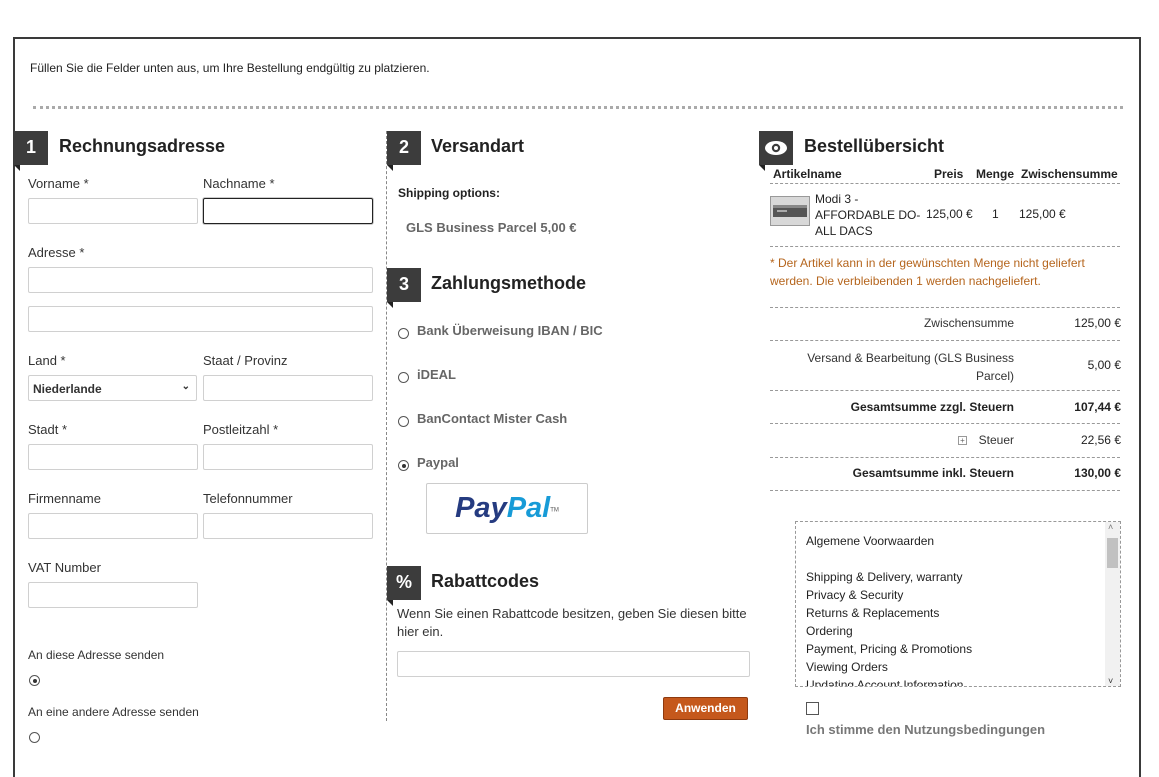  Describe the element at coordinates (288, 457) in the screenshot. I see `zip-input` at that location.